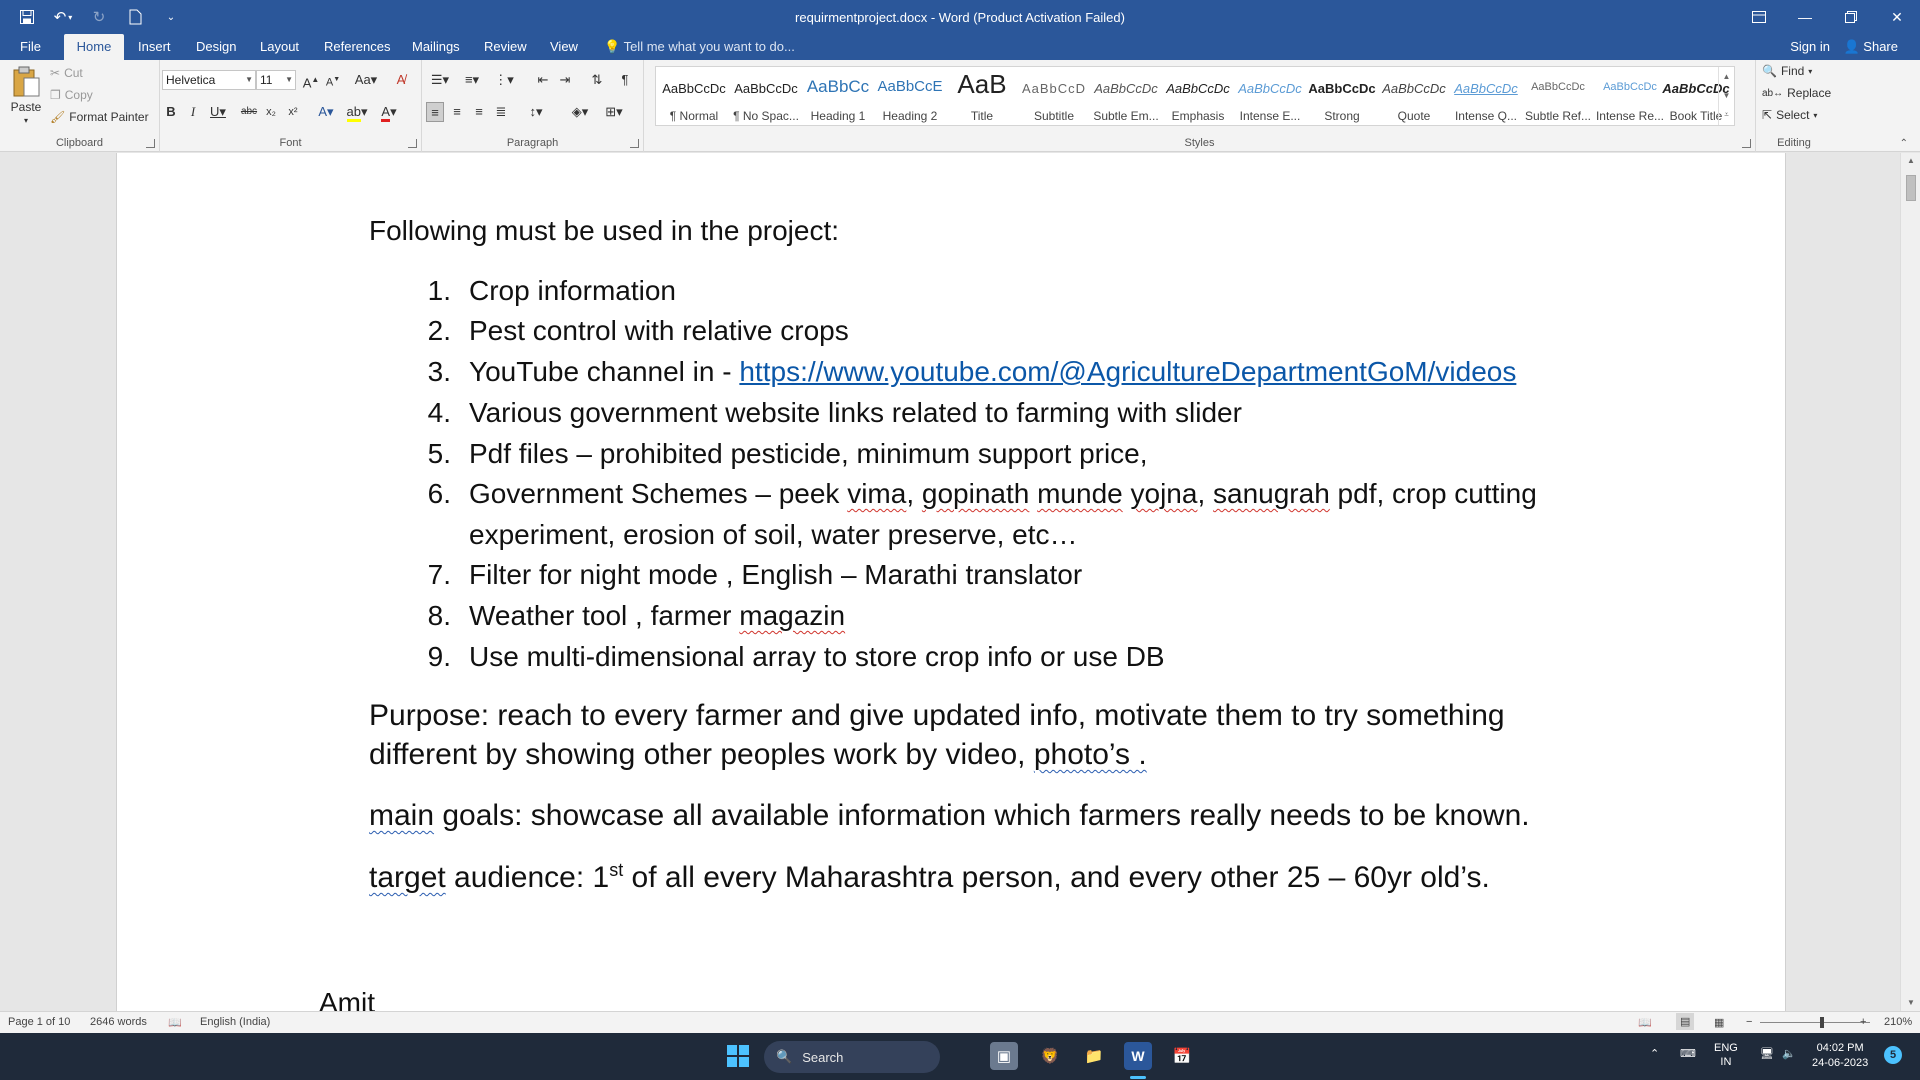 The width and height of the screenshot is (1920, 1080). What do you see at coordinates (910, 96) in the screenshot?
I see `style-heading-2: AaBbCcE Heading 2` at bounding box center [910, 96].